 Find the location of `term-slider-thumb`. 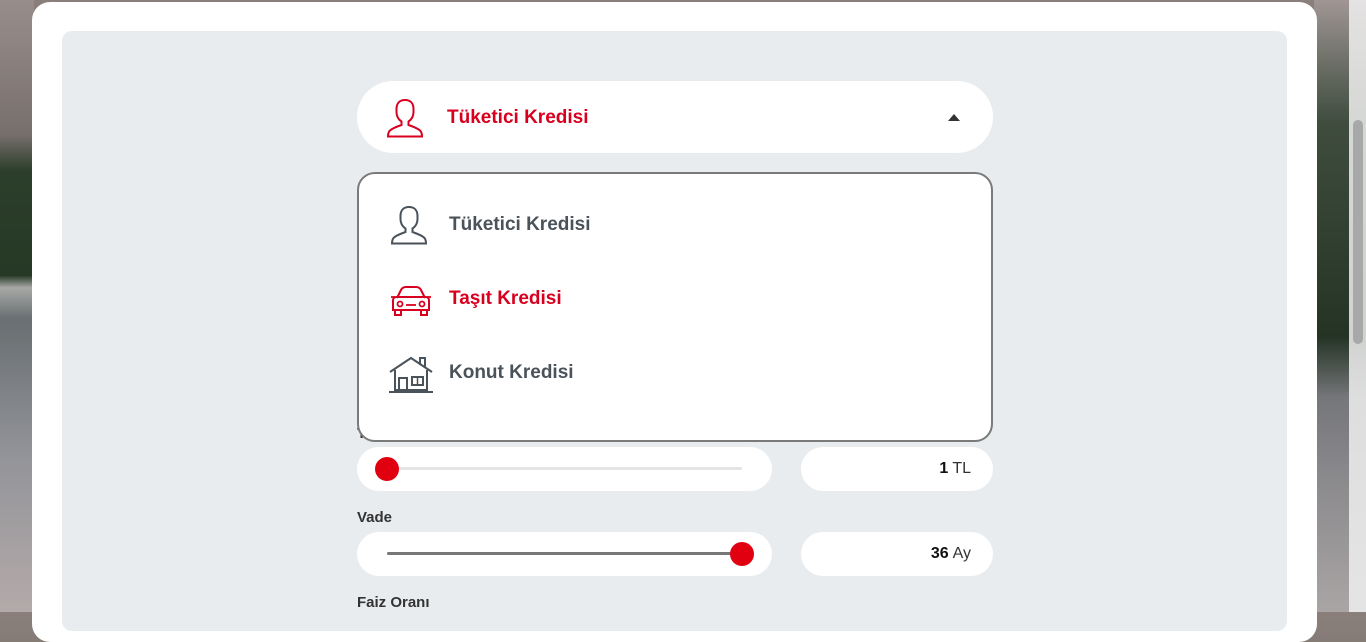

term-slider-thumb is located at coordinates (742, 554).